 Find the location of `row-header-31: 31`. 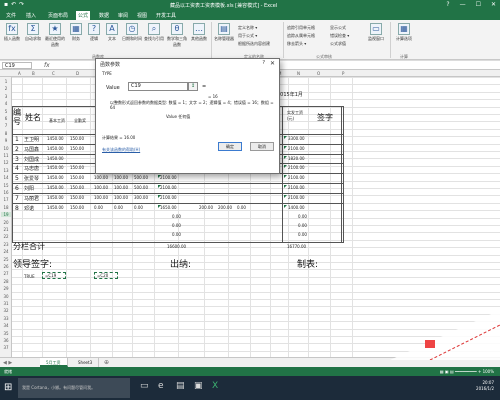

row-header-31: 31 is located at coordinates (6, 303).